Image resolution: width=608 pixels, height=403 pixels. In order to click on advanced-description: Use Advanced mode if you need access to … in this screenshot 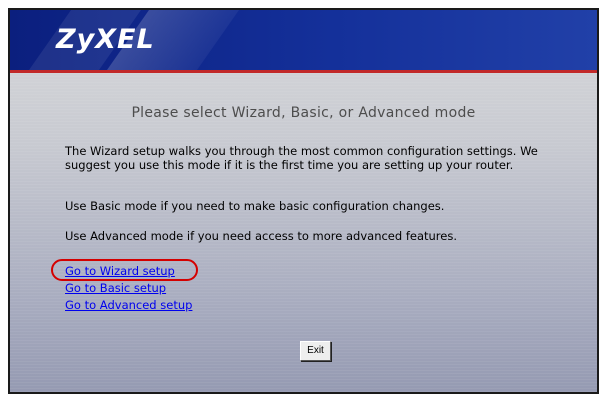, I will do `click(261, 236)`.